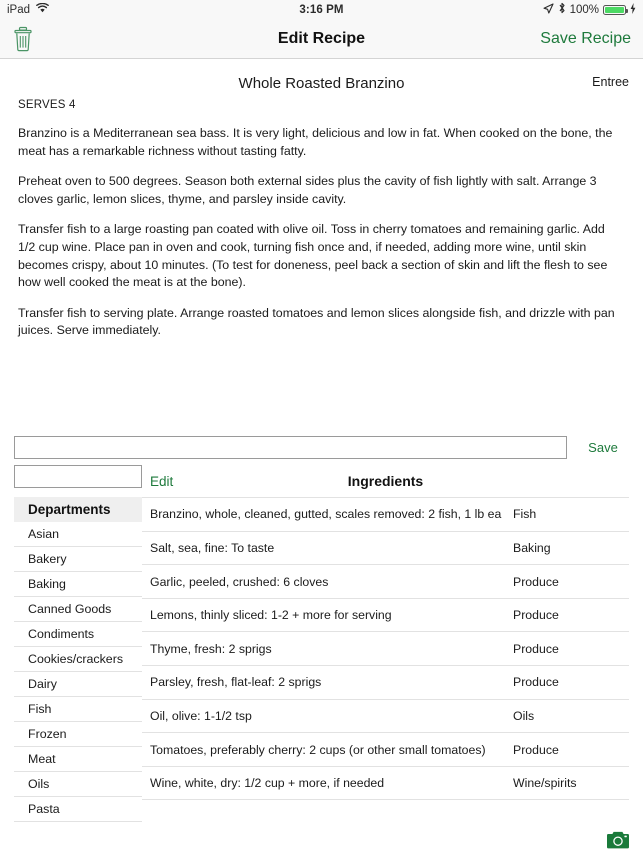 The image size is (643, 858). Describe the element at coordinates (584, 9) in the screenshot. I see `battery-percent-label: 100%` at that location.